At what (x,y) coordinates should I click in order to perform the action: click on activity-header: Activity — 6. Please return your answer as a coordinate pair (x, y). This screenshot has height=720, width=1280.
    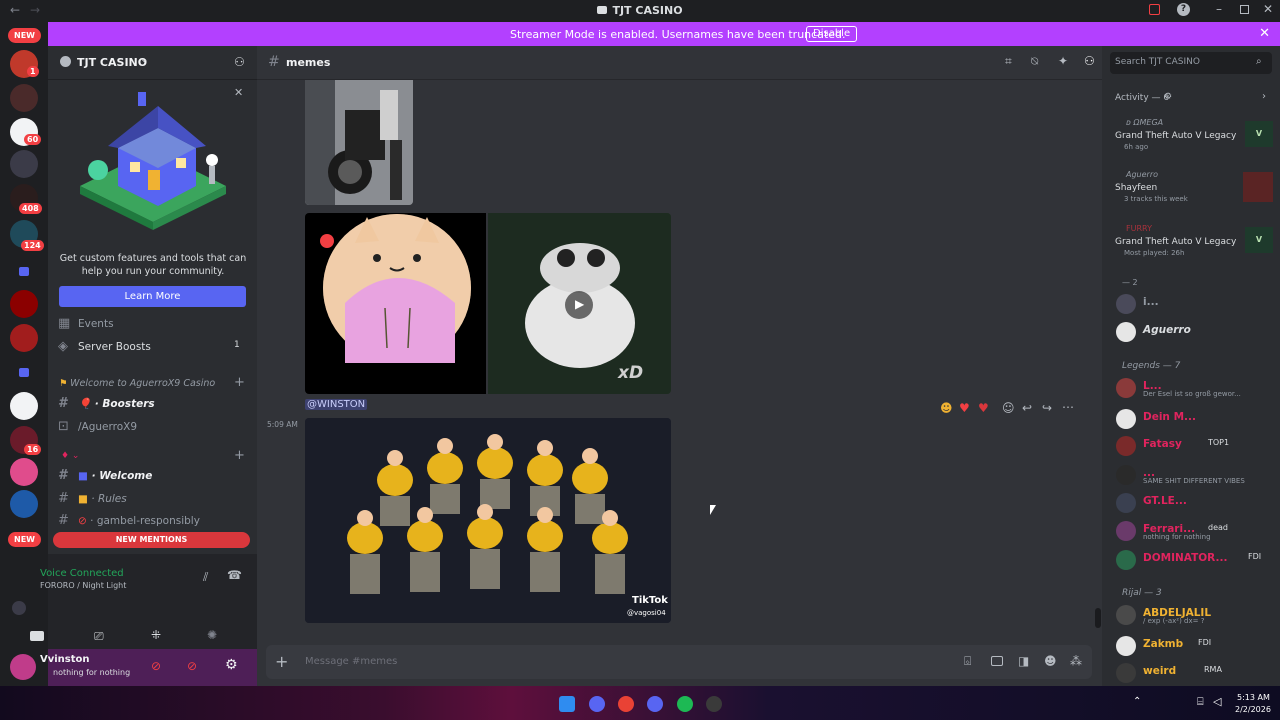
    Looking at the image, I should click on (1142, 98).